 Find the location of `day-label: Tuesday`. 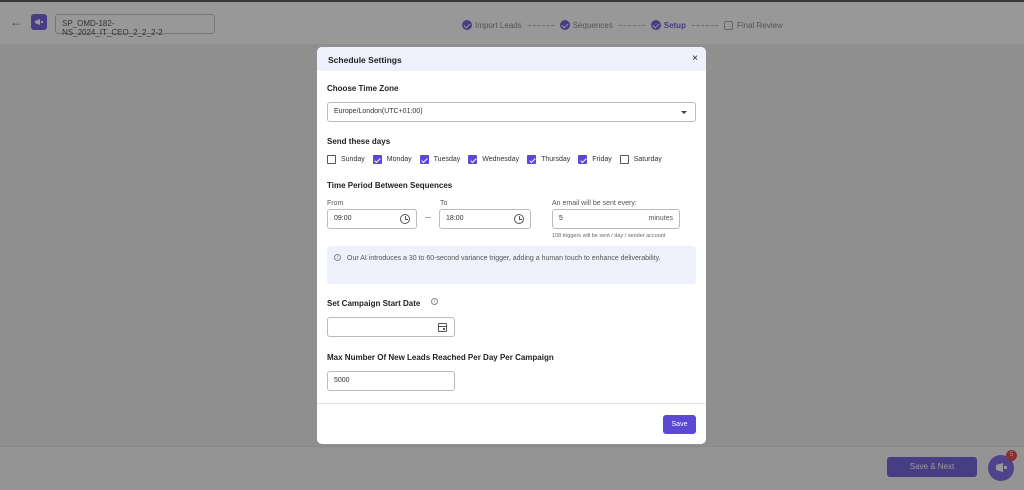

day-label: Tuesday is located at coordinates (447, 159).